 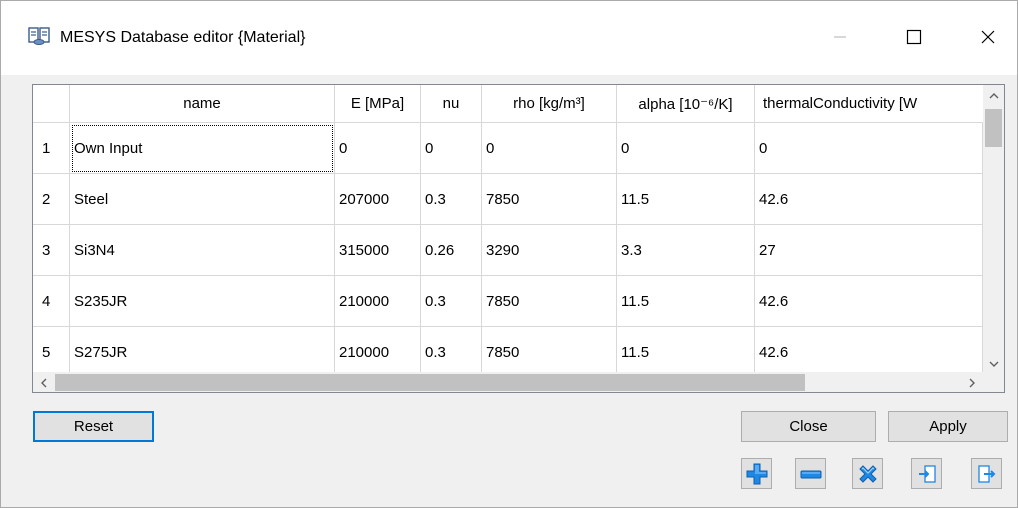 I want to click on column-header-nu: nu, so click(x=451, y=104).